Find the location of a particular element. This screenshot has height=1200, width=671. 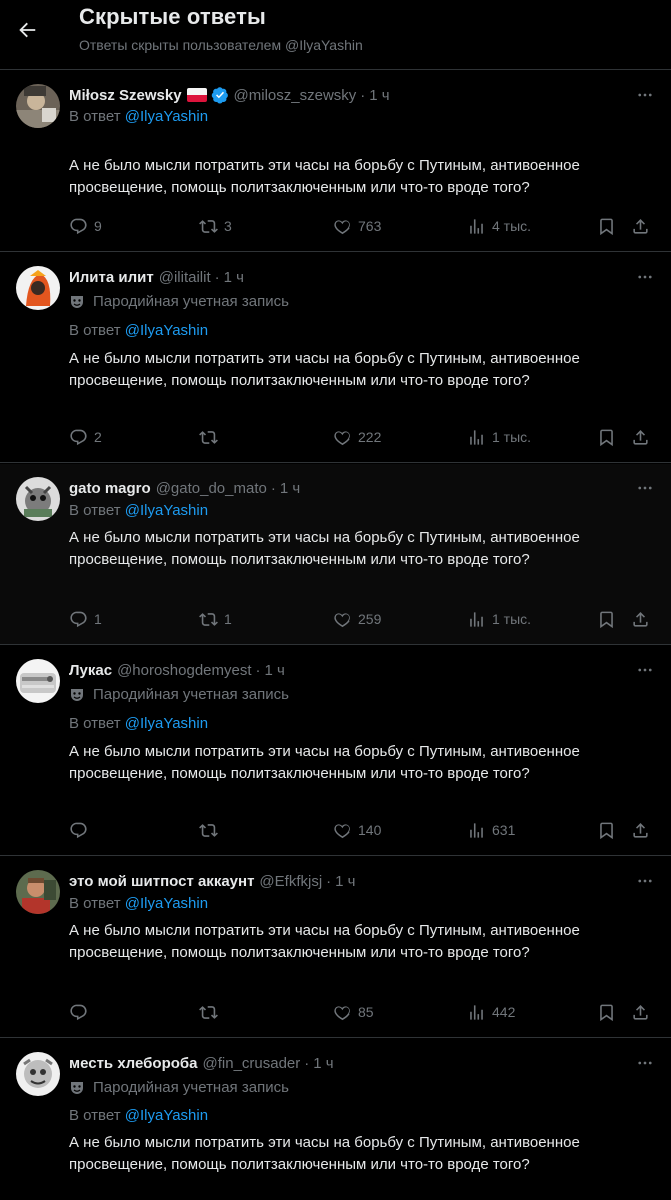

author-name: gato magro is located at coordinates (110, 488).